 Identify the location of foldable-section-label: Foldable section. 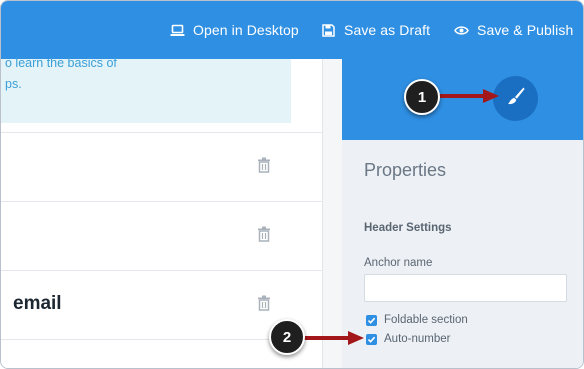
(426, 320).